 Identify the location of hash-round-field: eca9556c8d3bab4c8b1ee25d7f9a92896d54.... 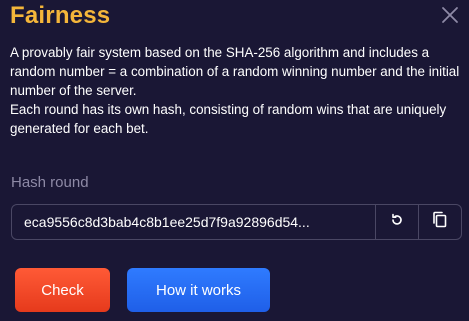
(236, 222).